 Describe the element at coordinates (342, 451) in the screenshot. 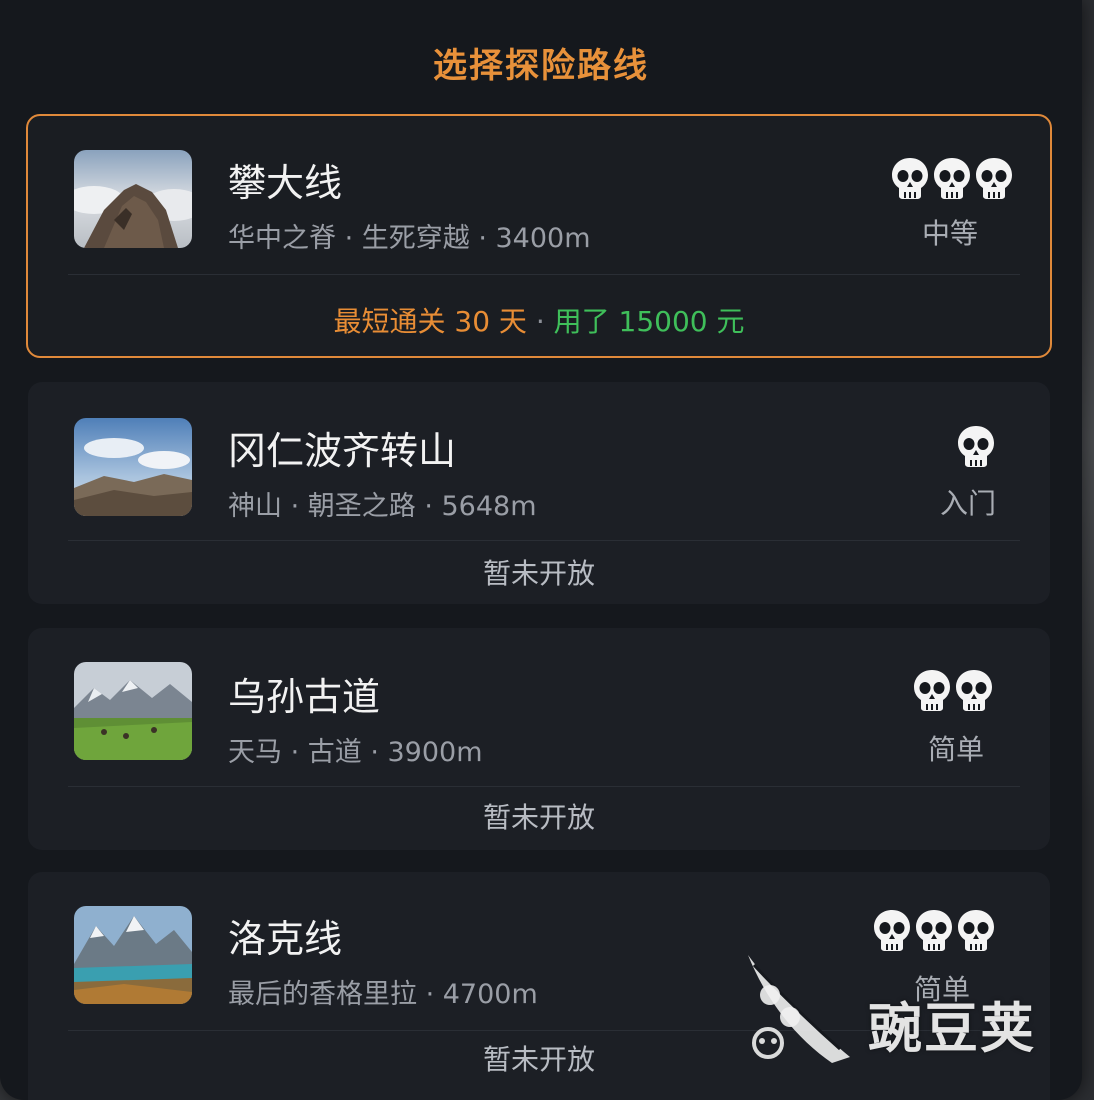

I see `route-name: 冈仁波齐转山` at that location.